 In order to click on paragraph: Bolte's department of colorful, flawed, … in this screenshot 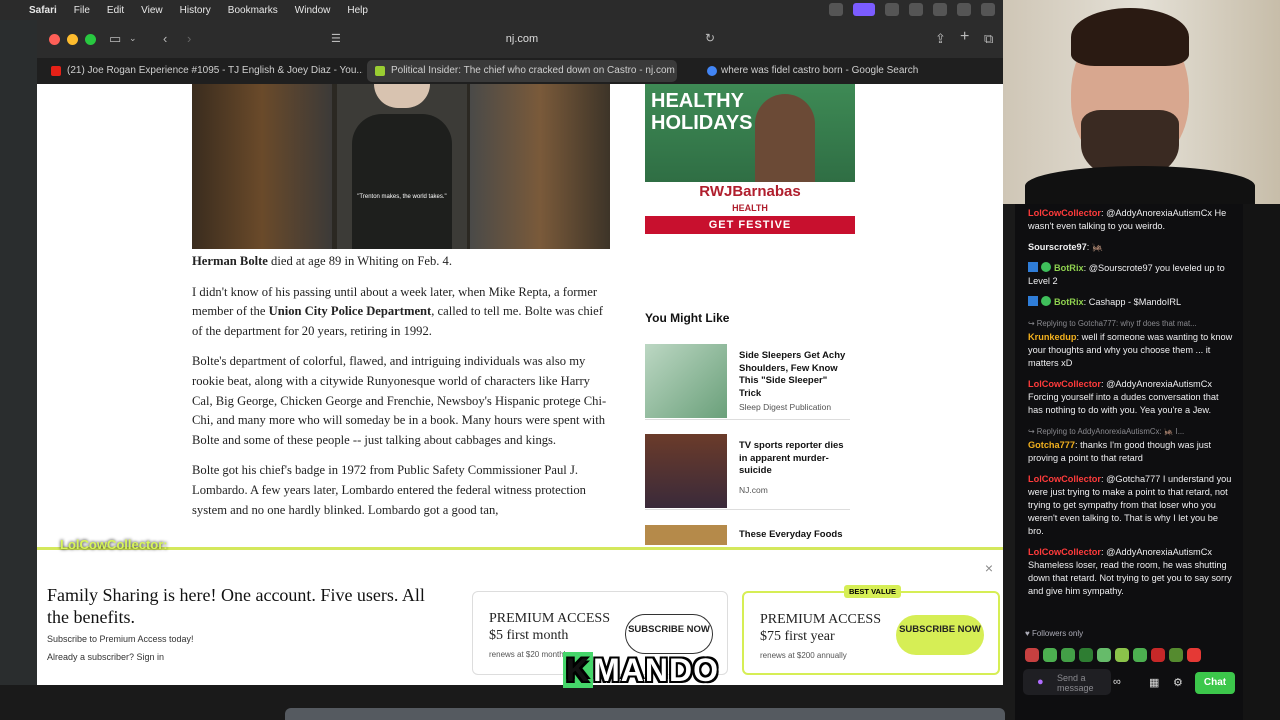, I will do `click(399, 400)`.